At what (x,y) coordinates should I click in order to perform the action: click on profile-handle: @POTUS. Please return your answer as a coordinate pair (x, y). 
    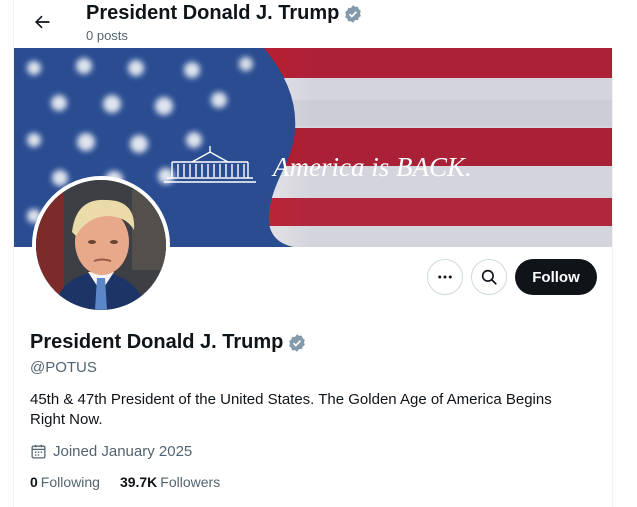
    Looking at the image, I should click on (63, 367).